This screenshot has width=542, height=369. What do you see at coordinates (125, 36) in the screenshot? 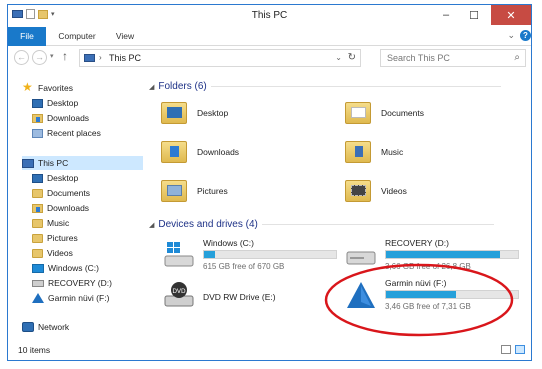
I see `tab-view: View` at bounding box center [125, 36].